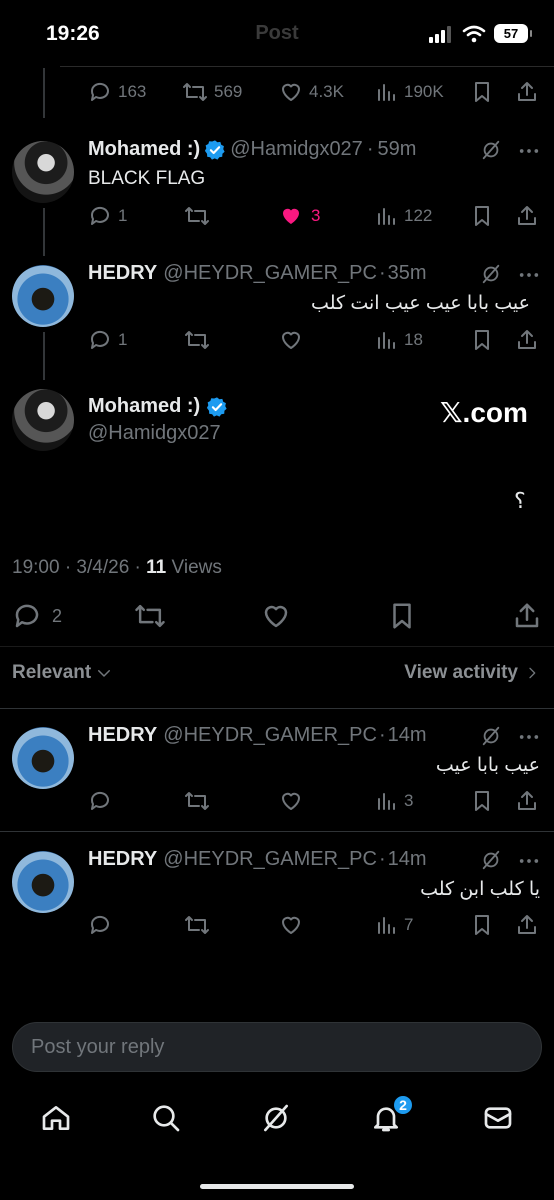 The height and width of the screenshot is (1200, 554). I want to click on action-bar: 7, so click(314, 925).